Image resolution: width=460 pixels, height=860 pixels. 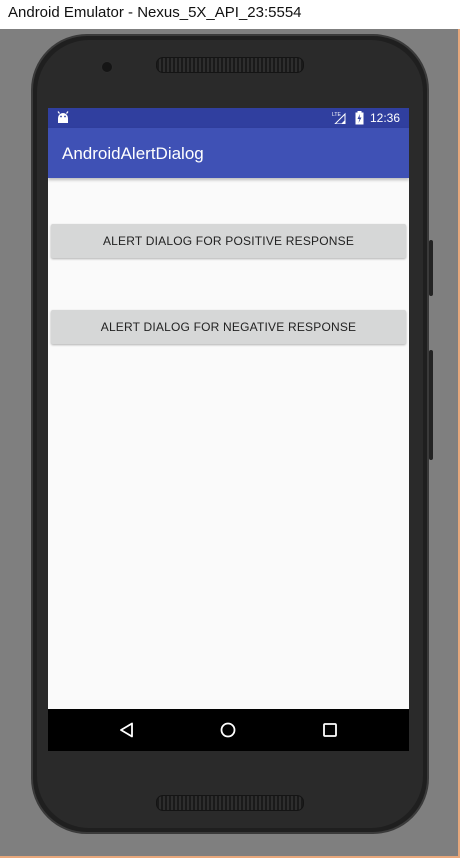 What do you see at coordinates (228, 118) in the screenshot?
I see `status-bar: LTE 12:36` at bounding box center [228, 118].